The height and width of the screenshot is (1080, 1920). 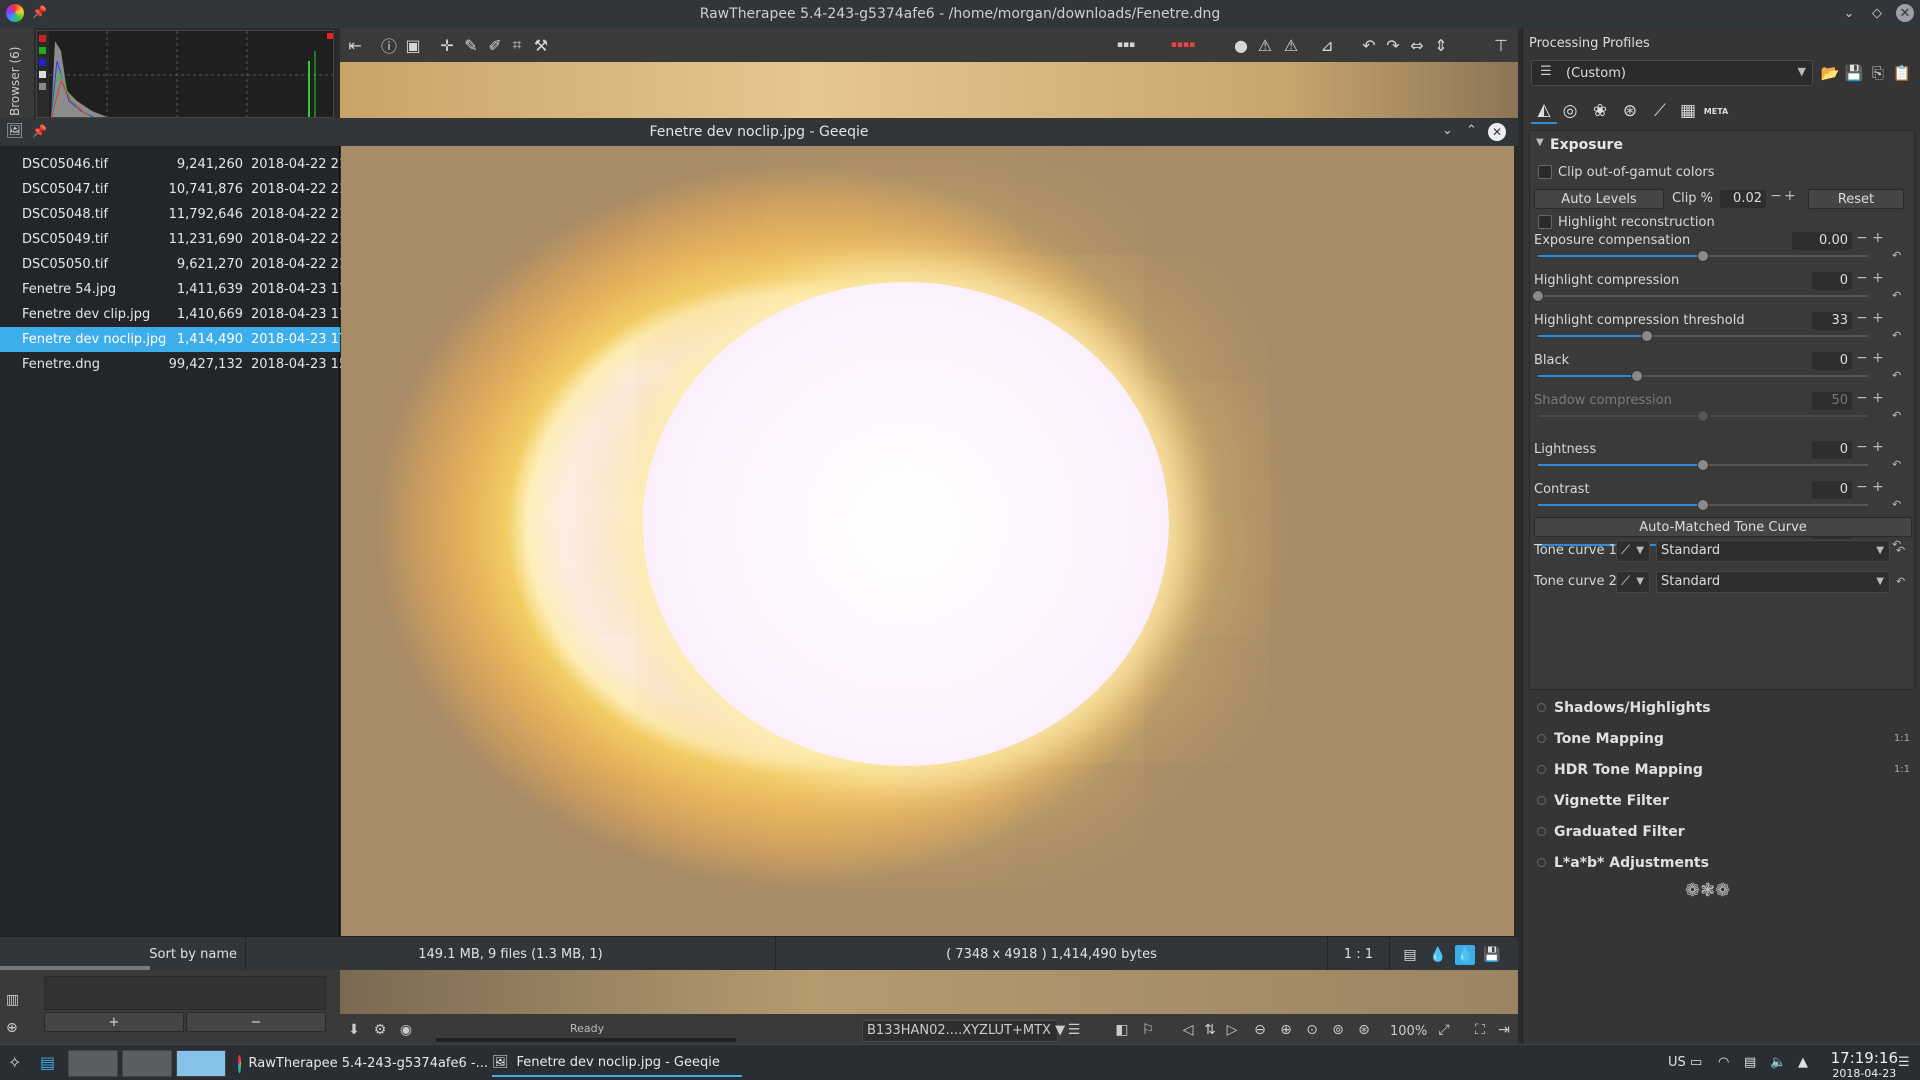 What do you see at coordinates (495, 45) in the screenshot?
I see `color-picker-icon: ✐` at bounding box center [495, 45].